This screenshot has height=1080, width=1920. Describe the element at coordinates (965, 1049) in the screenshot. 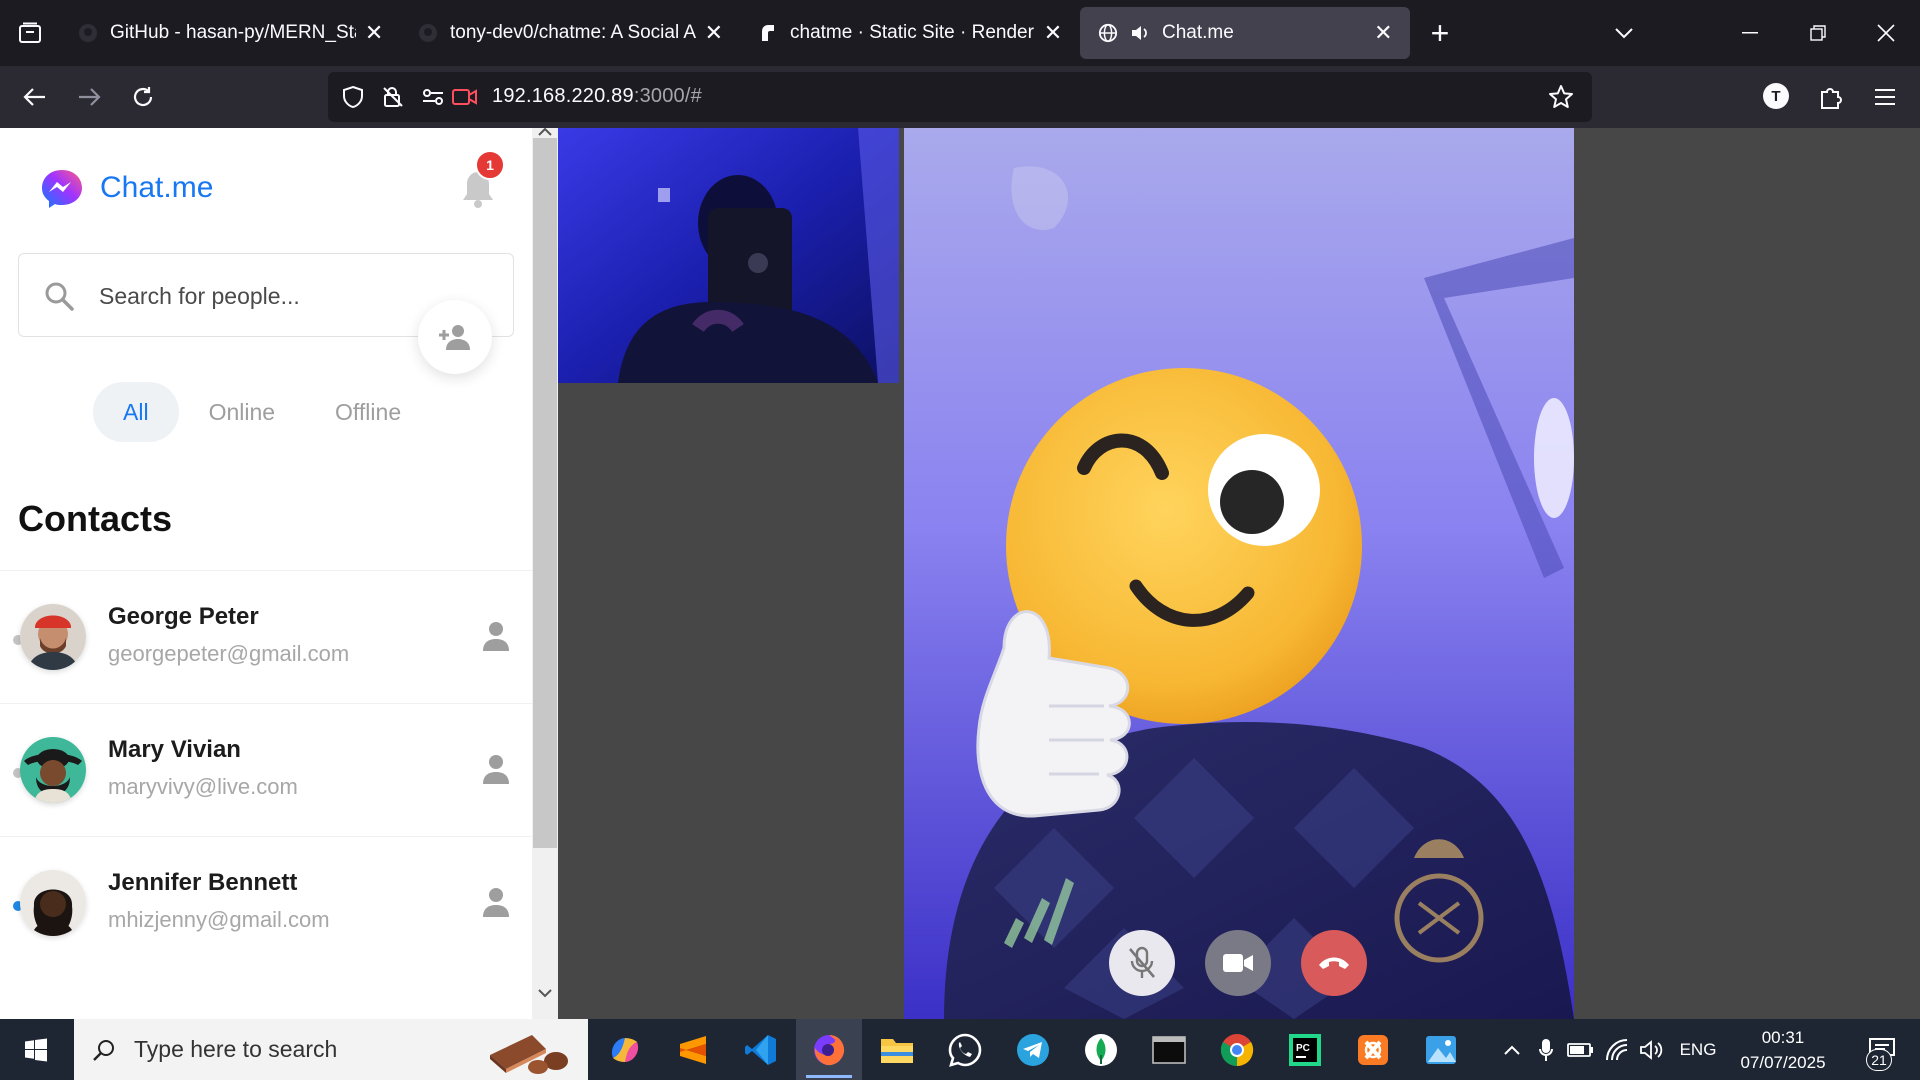

I see `taskbar-app-whatsapp` at that location.